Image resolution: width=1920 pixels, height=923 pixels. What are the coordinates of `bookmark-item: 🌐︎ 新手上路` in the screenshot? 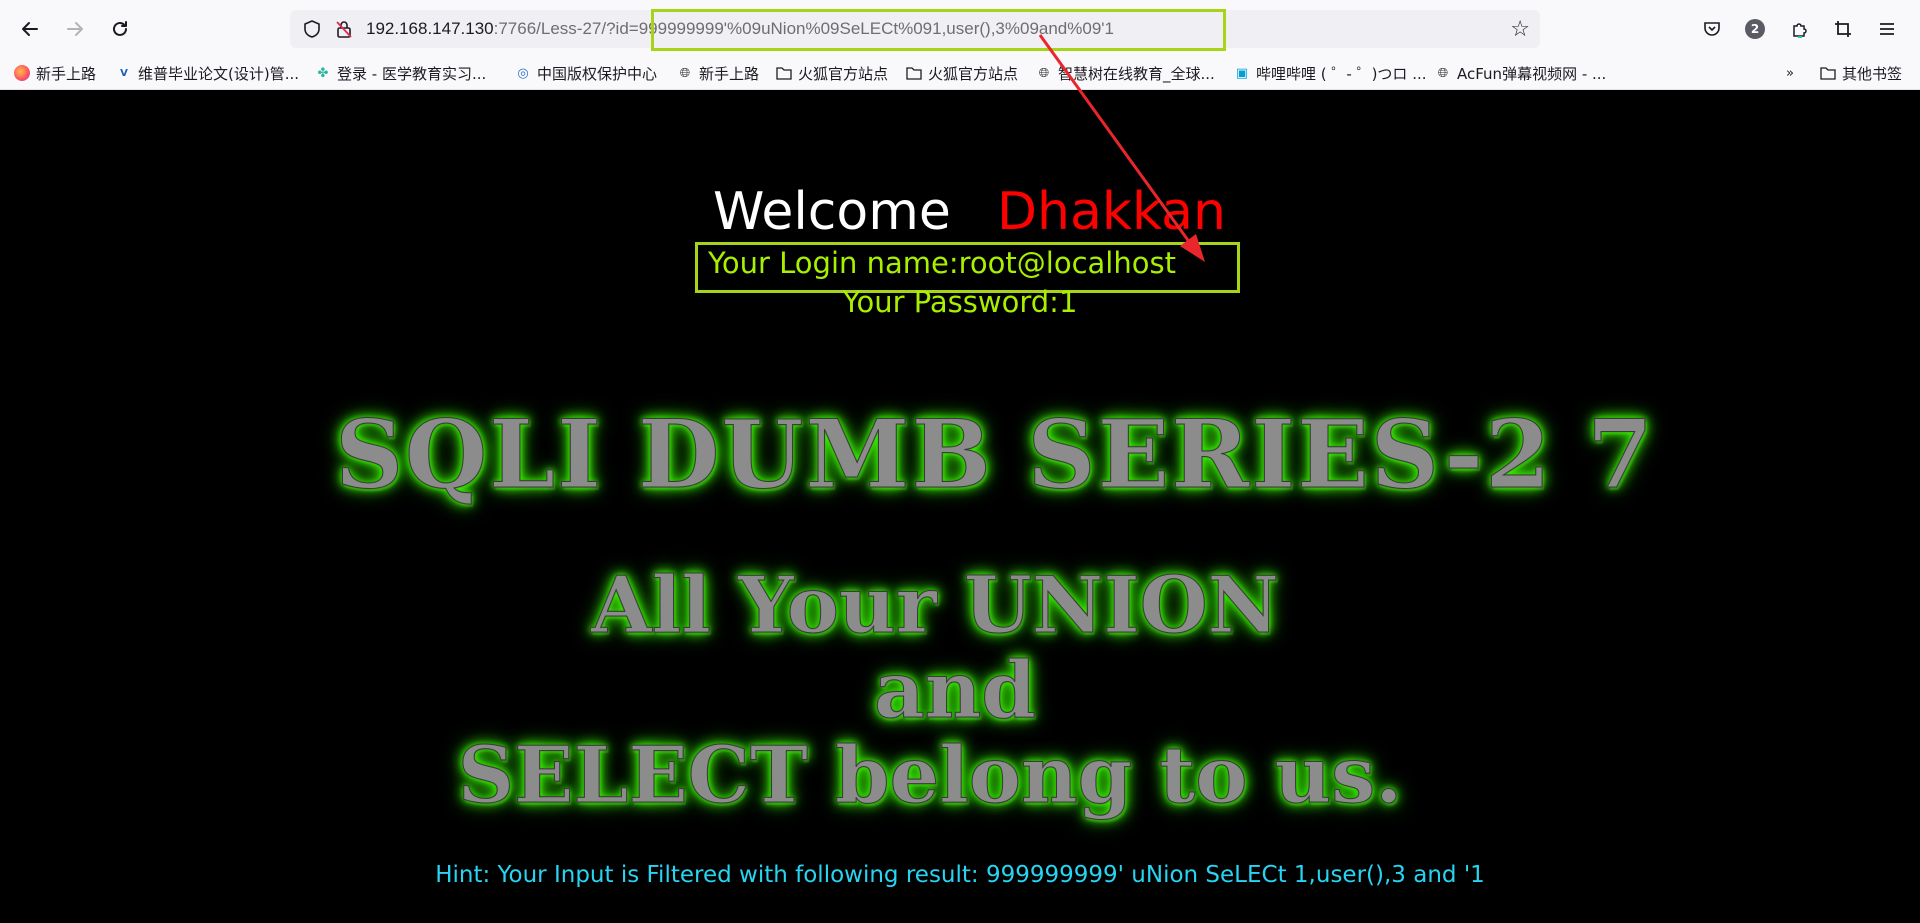 It's located at (718, 73).